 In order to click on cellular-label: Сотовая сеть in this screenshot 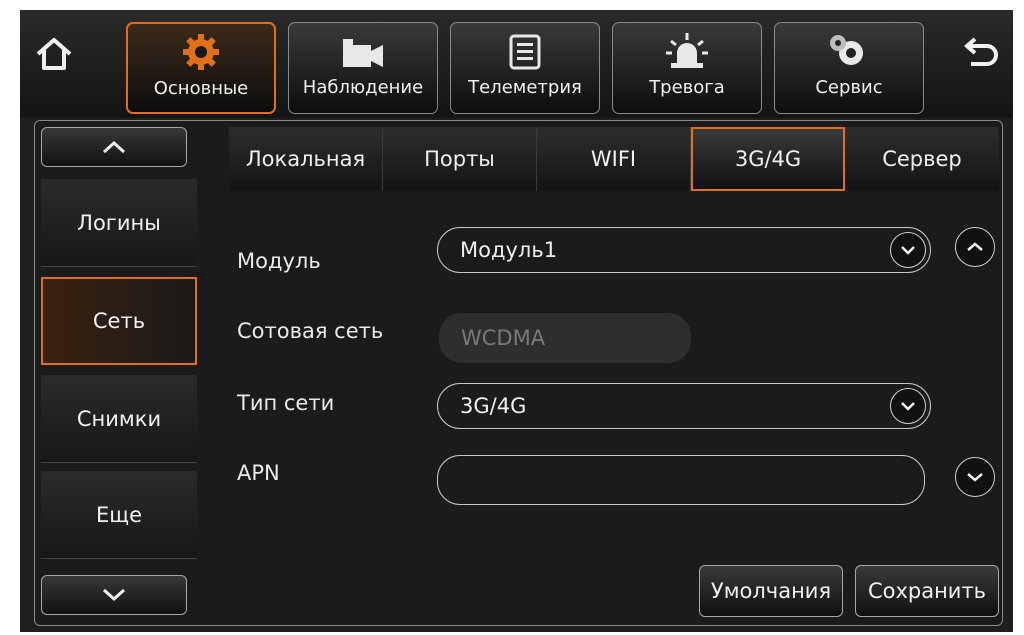, I will do `click(310, 331)`.